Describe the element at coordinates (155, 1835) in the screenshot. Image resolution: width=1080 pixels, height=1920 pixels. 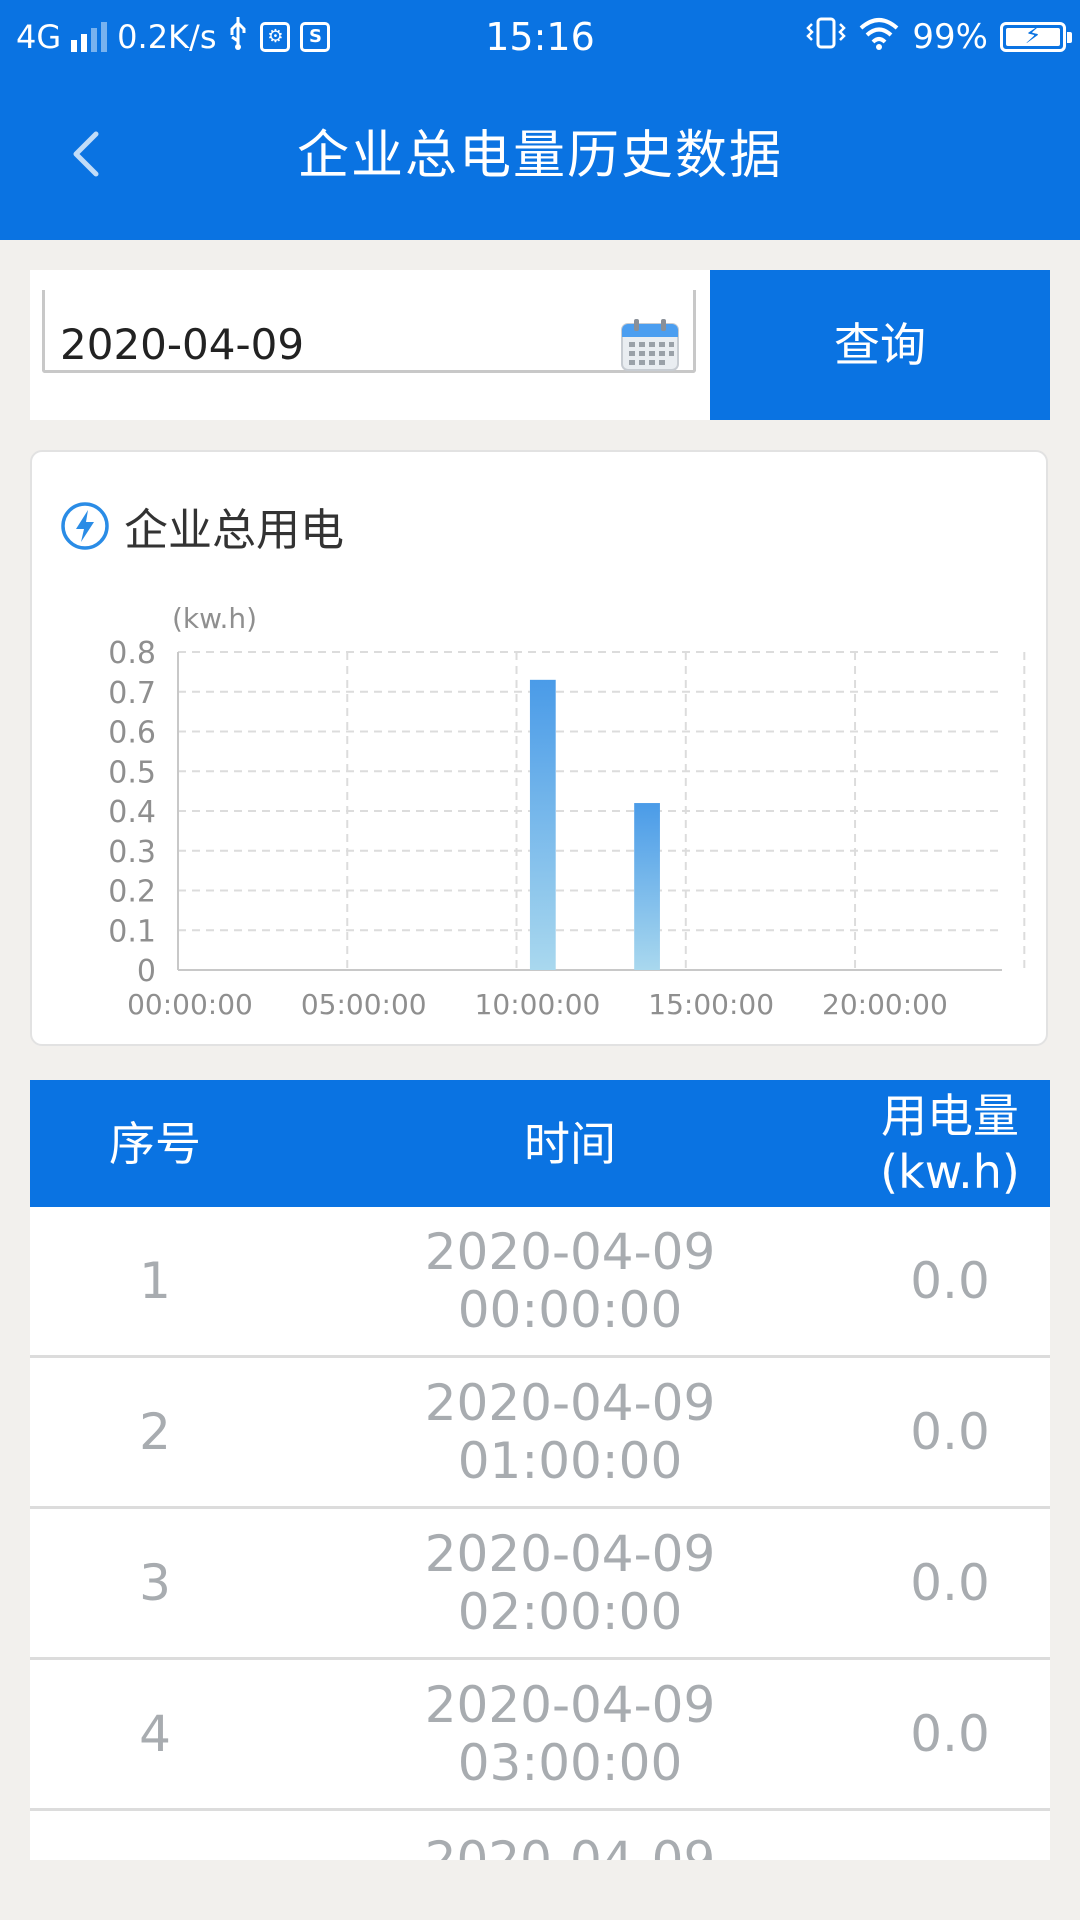
I see `row-index` at that location.